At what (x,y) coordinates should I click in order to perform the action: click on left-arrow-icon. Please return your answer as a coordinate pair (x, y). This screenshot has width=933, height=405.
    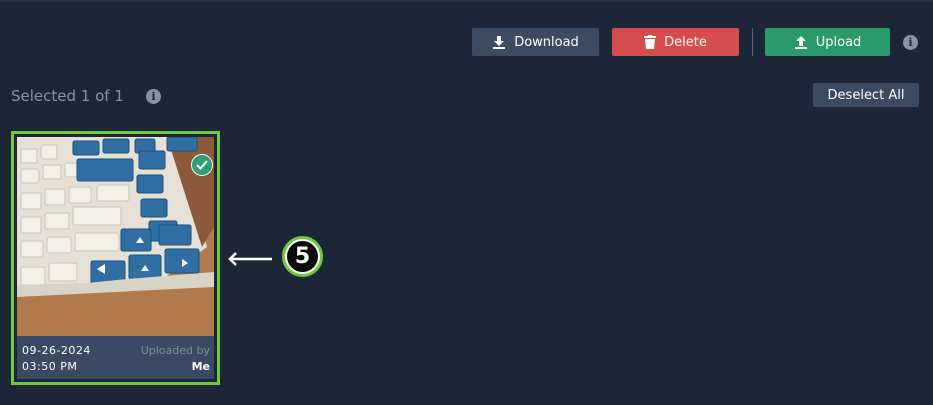
    Looking at the image, I should click on (251, 260).